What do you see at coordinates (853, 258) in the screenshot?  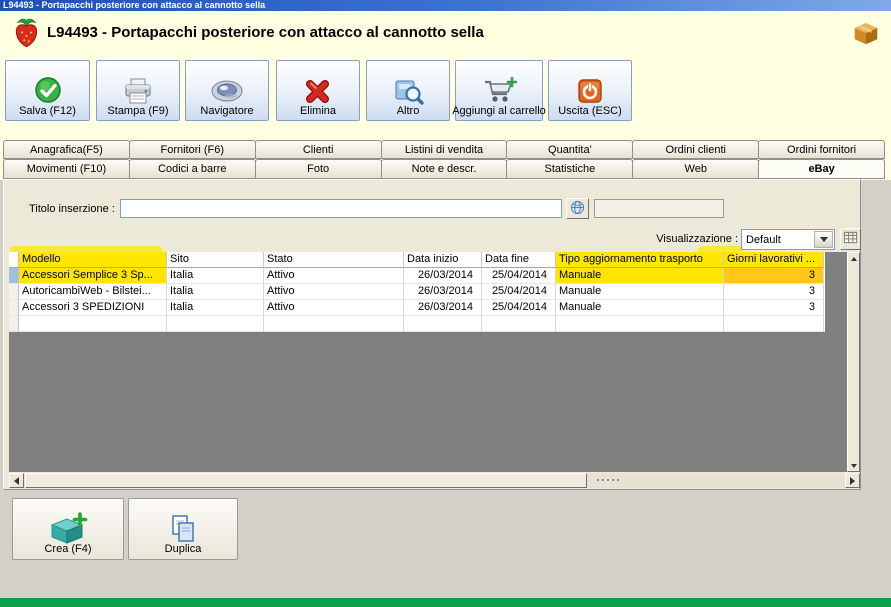 I see `scroll-up-icon` at bounding box center [853, 258].